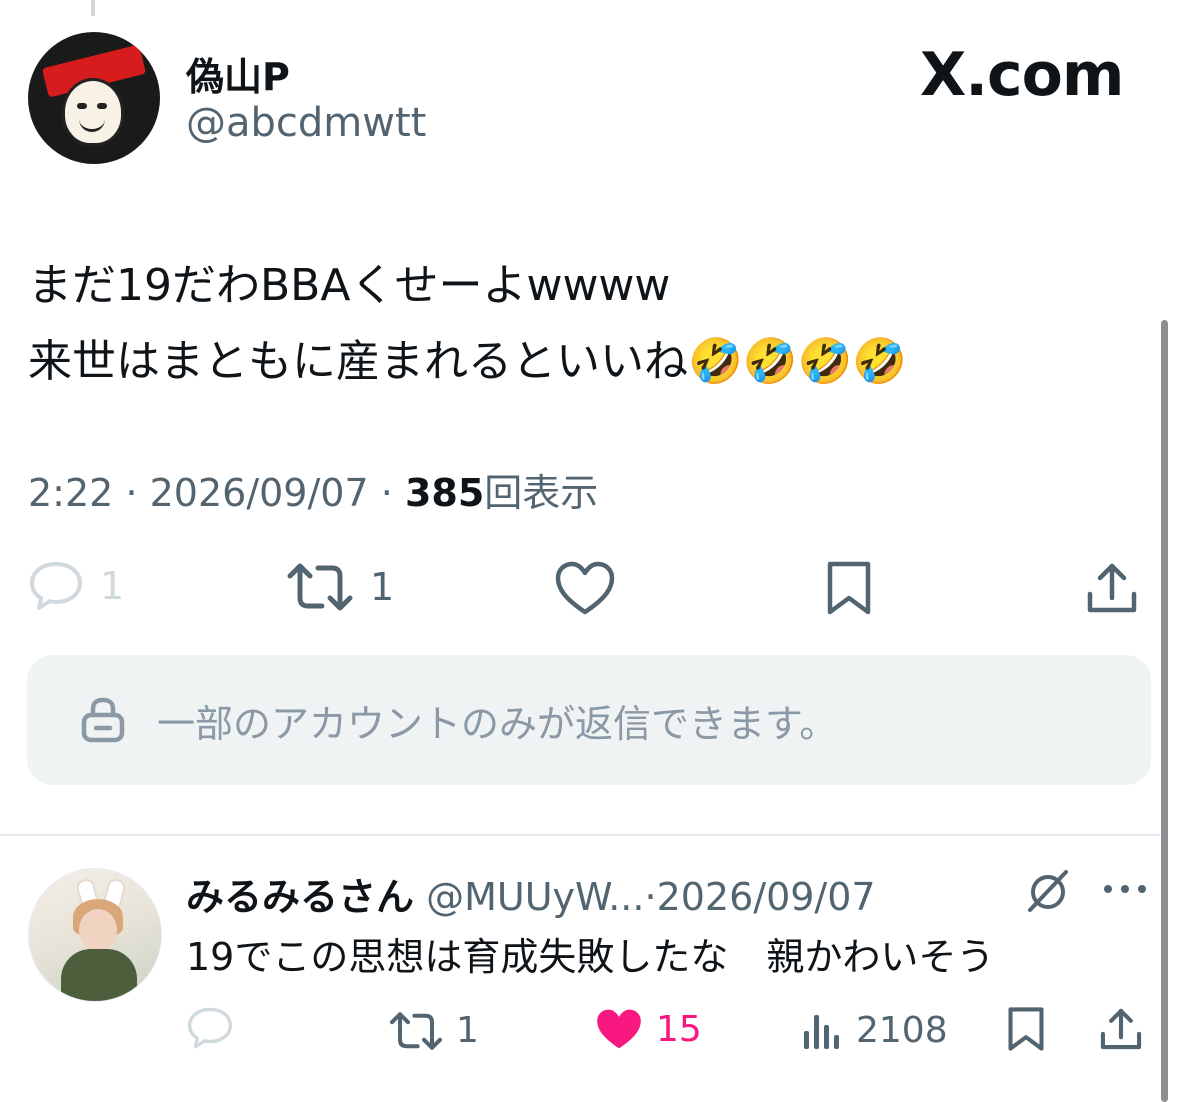 The width and height of the screenshot is (1179, 1102). I want to click on reply-author-avatar, so click(95, 935).